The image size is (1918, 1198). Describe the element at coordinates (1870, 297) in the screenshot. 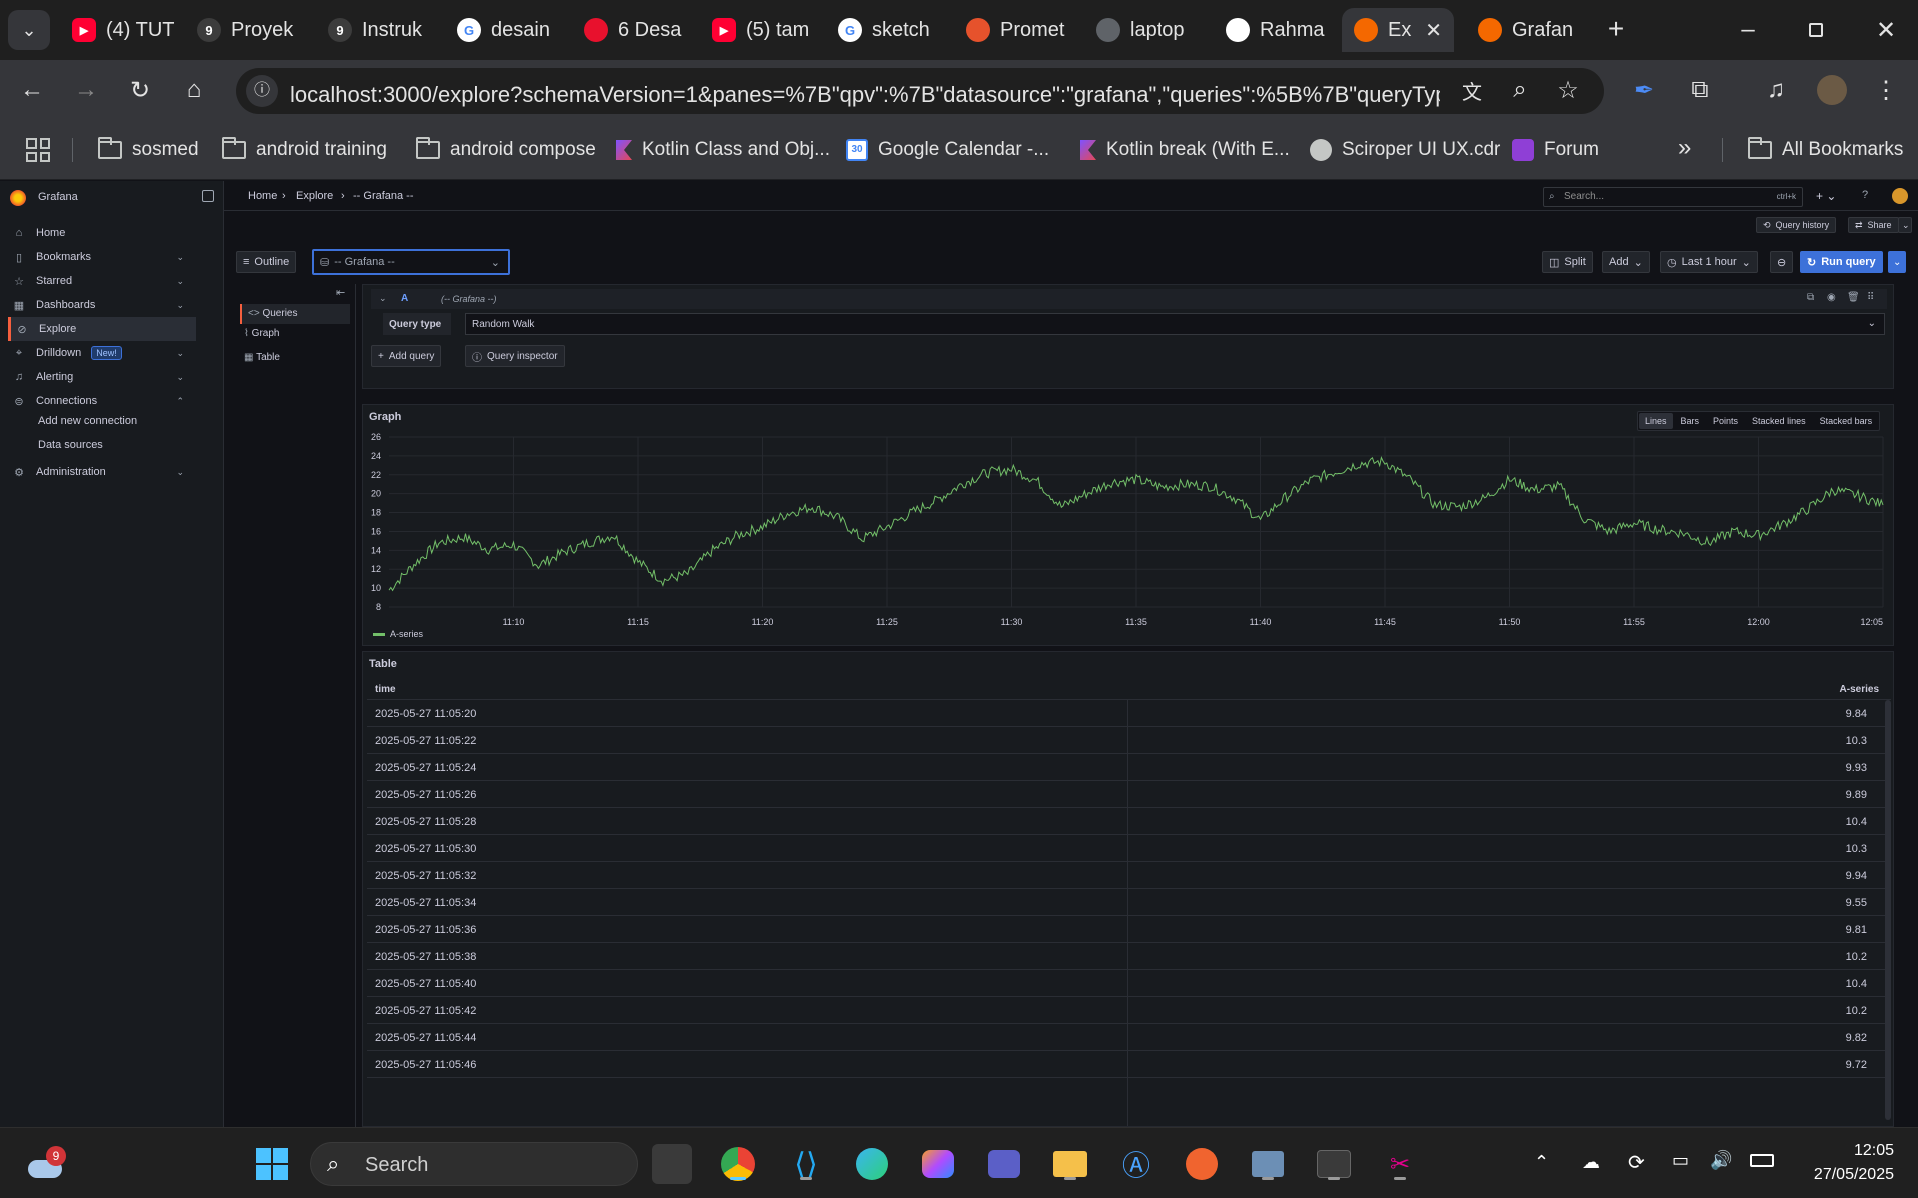

I see `drag-handle-icon: ⠿` at that location.